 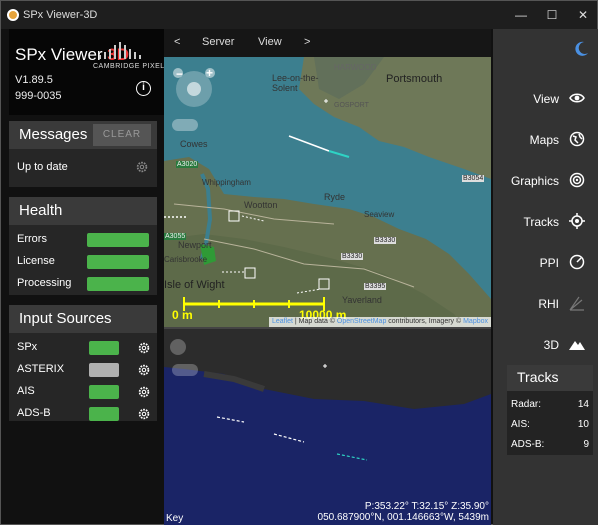 I want to click on health-label: Processing, so click(x=44, y=283).